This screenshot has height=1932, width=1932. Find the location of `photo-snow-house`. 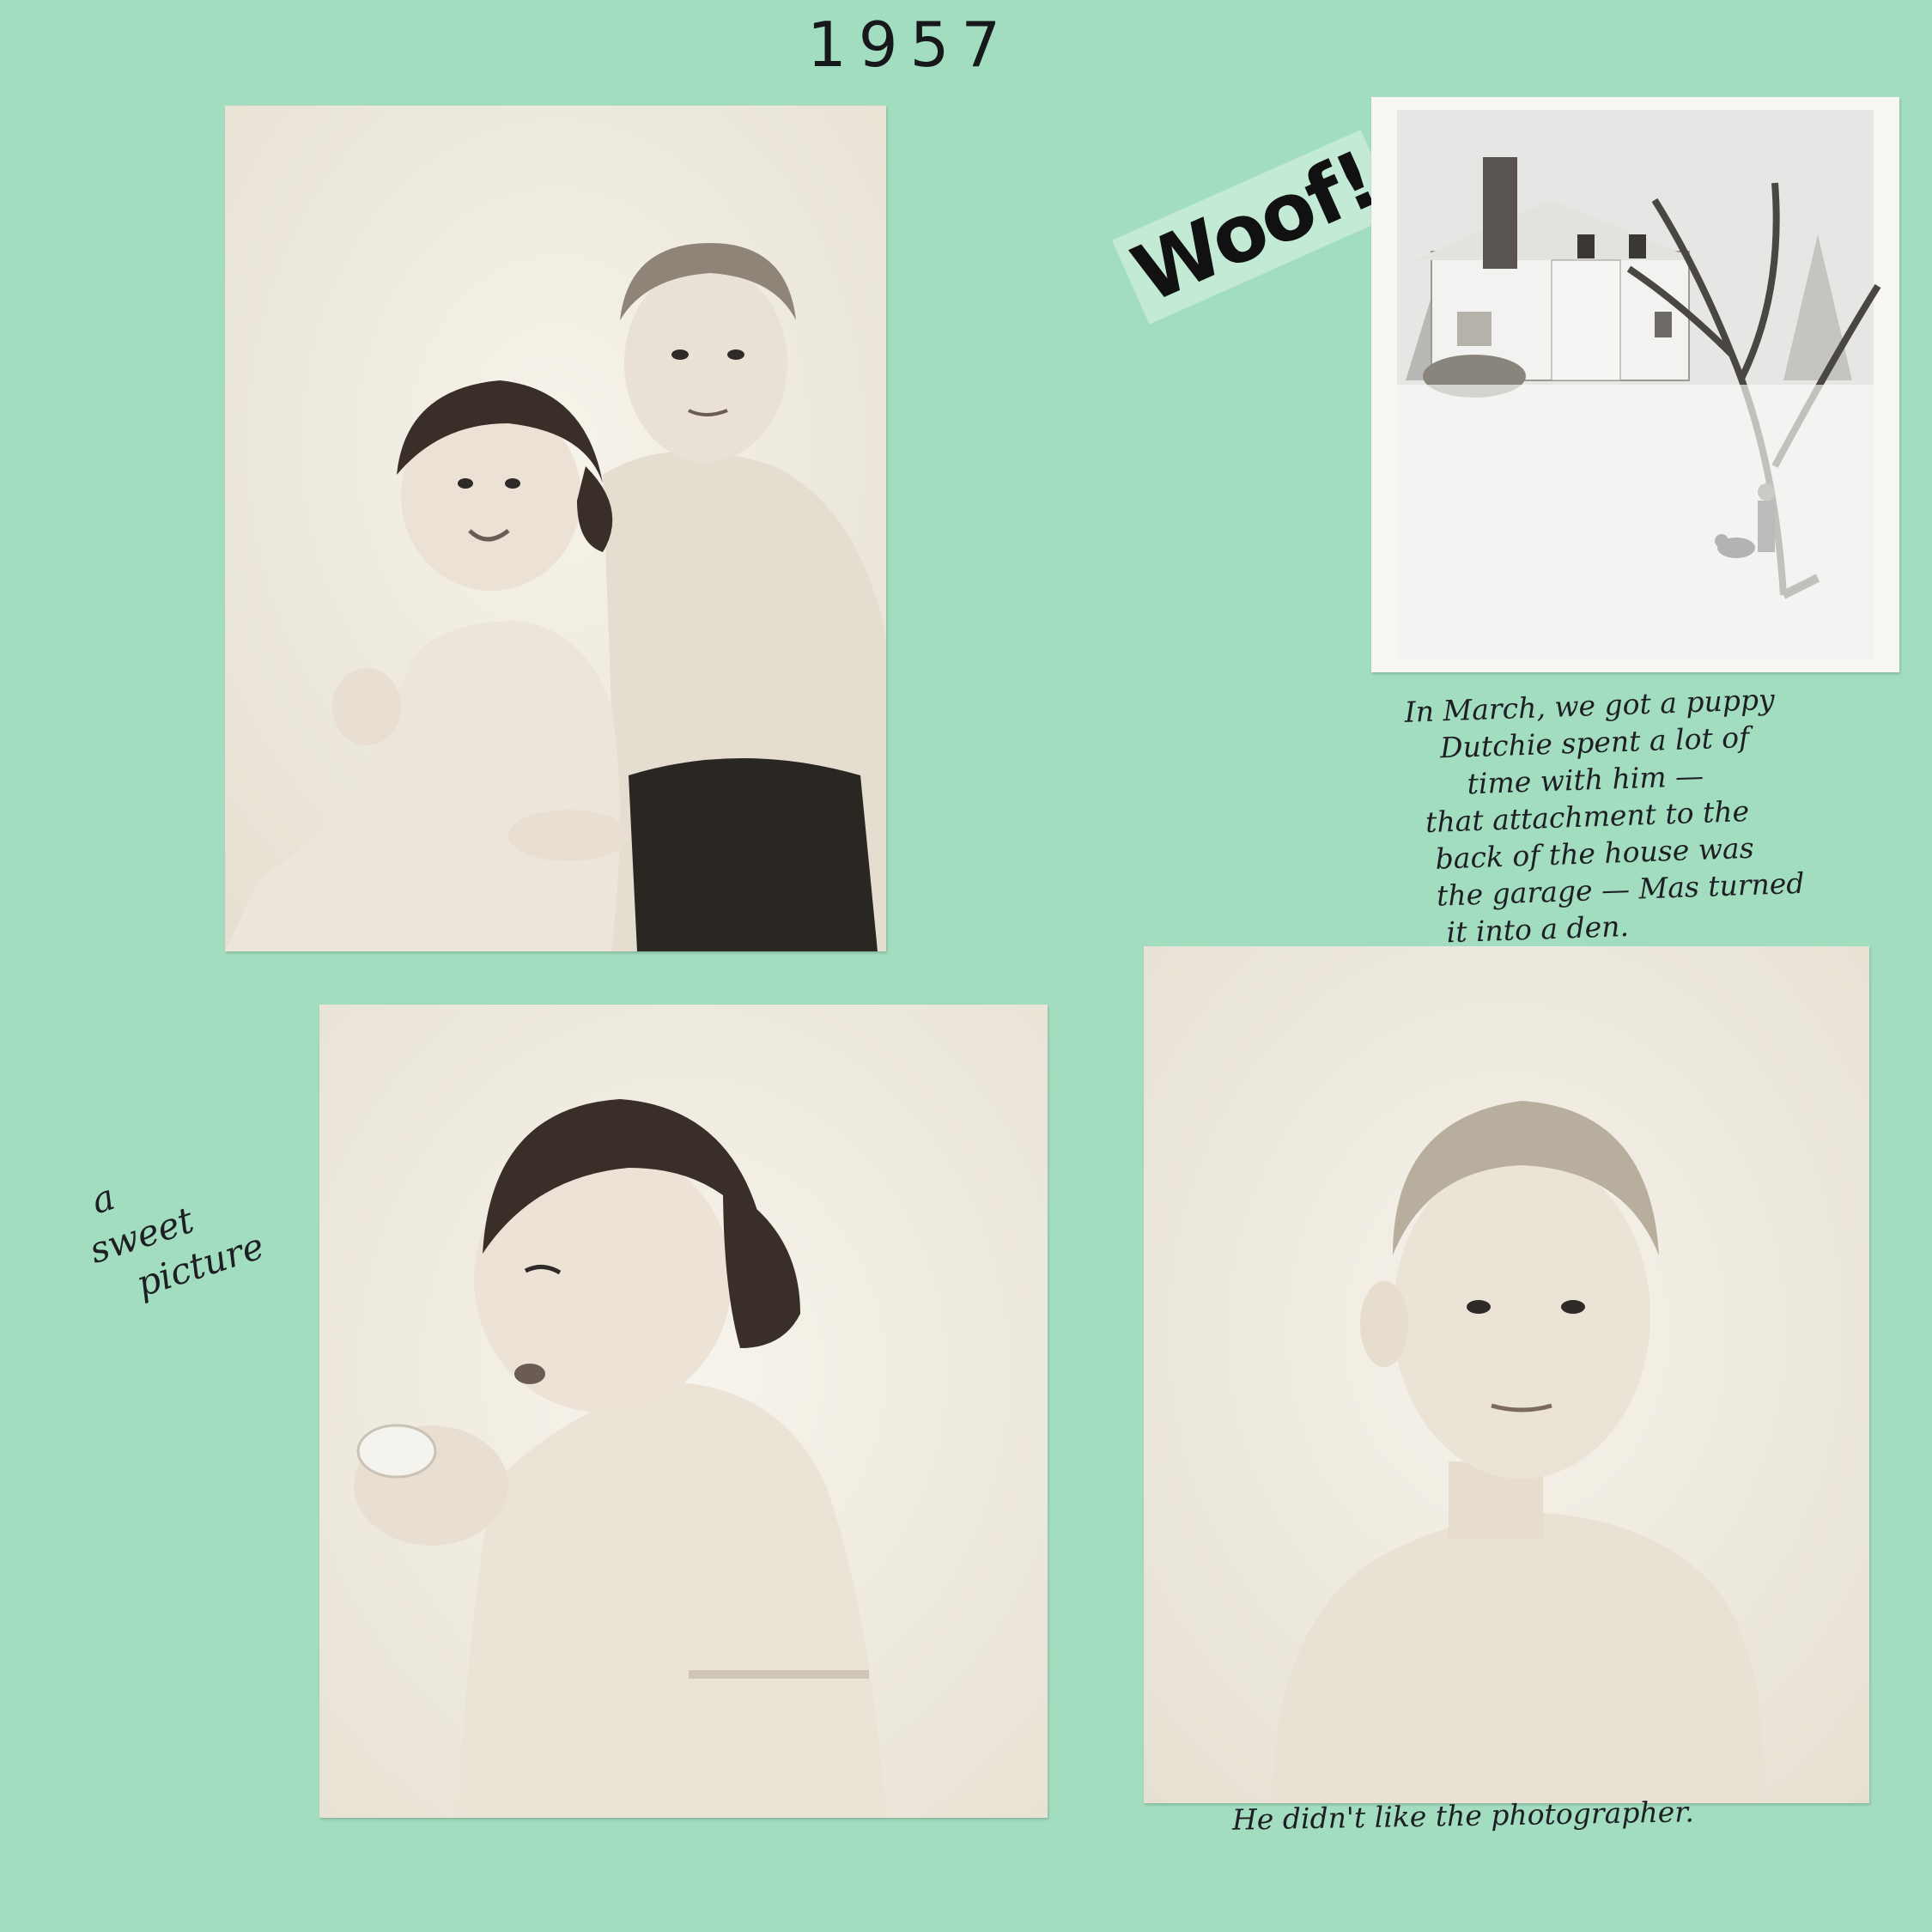

photo-snow-house is located at coordinates (1635, 385).